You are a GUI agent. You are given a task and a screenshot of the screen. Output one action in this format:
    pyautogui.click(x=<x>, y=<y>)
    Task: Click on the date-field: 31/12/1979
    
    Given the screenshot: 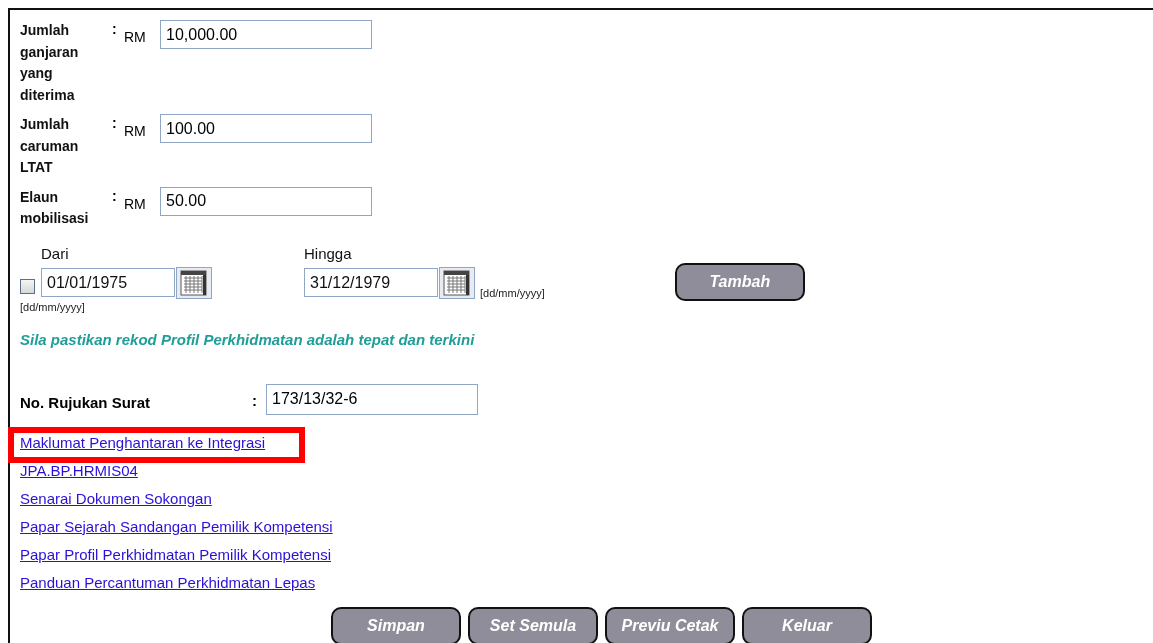 What is the action you would take?
    pyautogui.click(x=371, y=282)
    